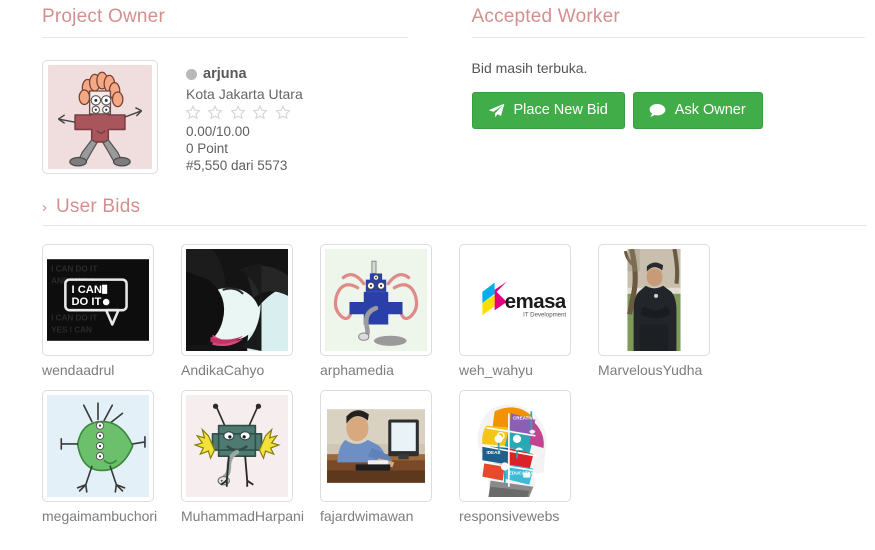  I want to click on svg-text: YES I CAN, so click(71, 330).